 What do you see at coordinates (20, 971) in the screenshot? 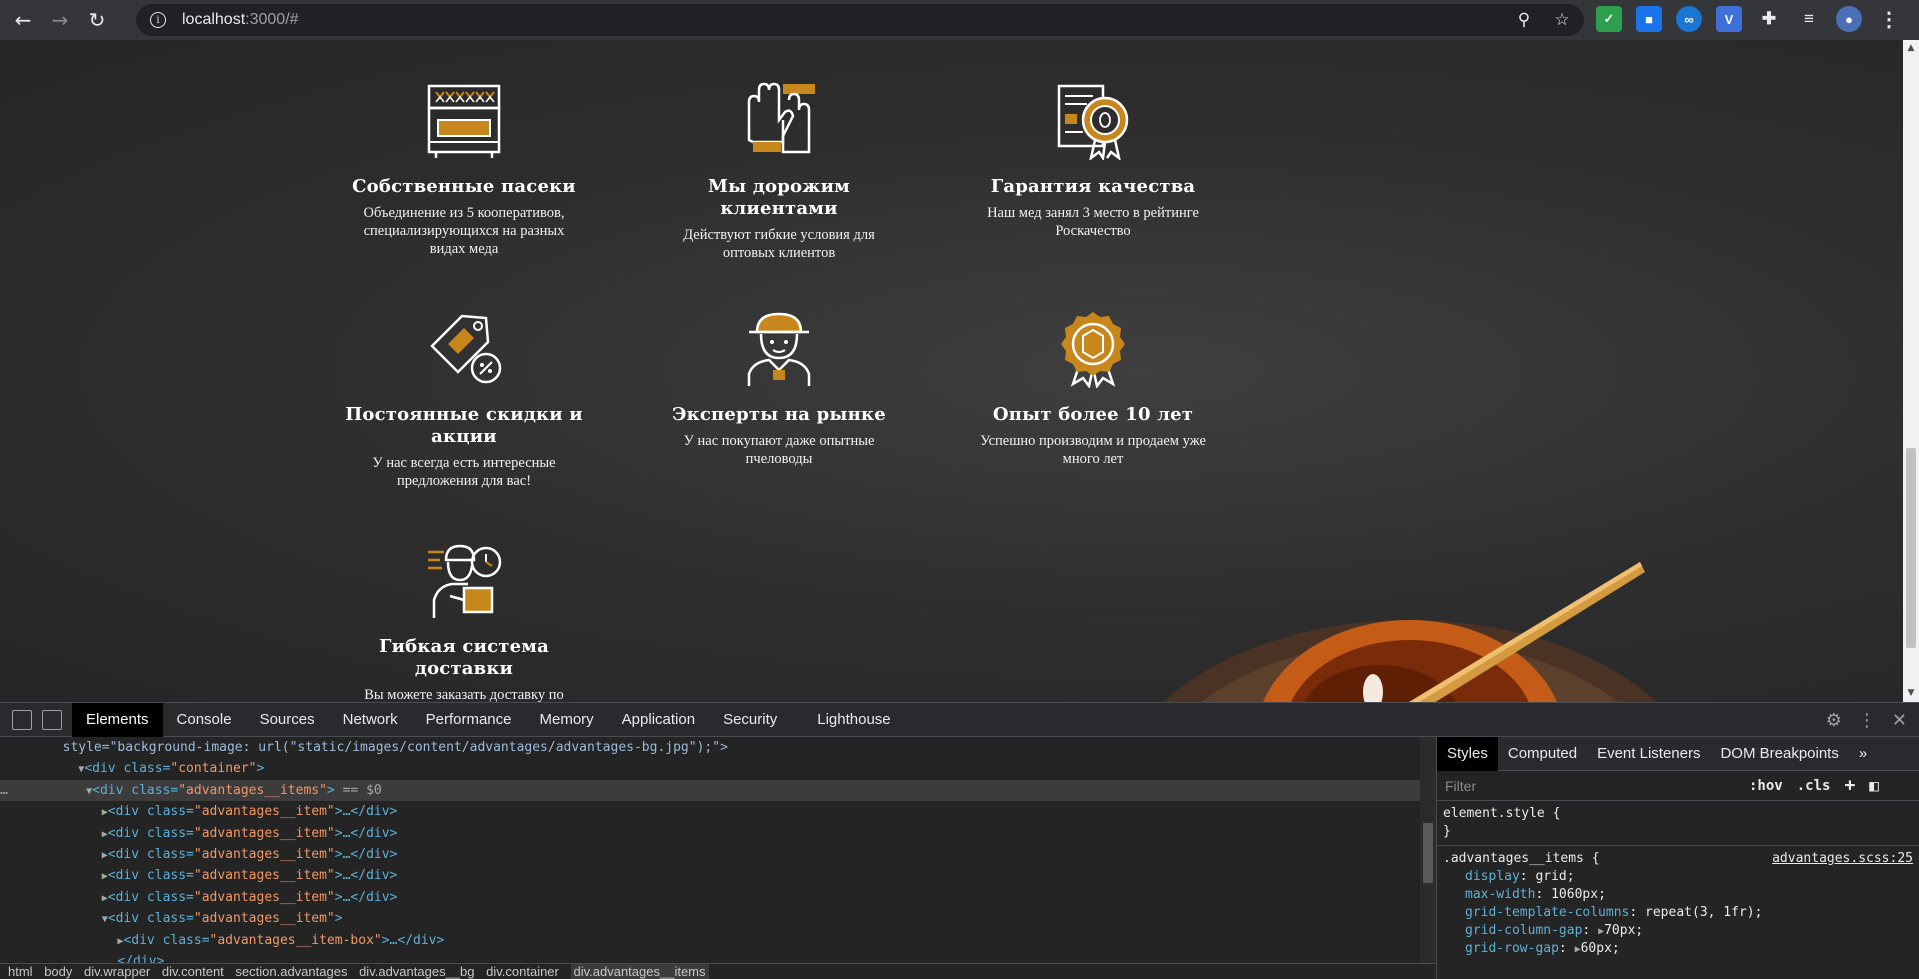
I see `crumb-html: html` at bounding box center [20, 971].